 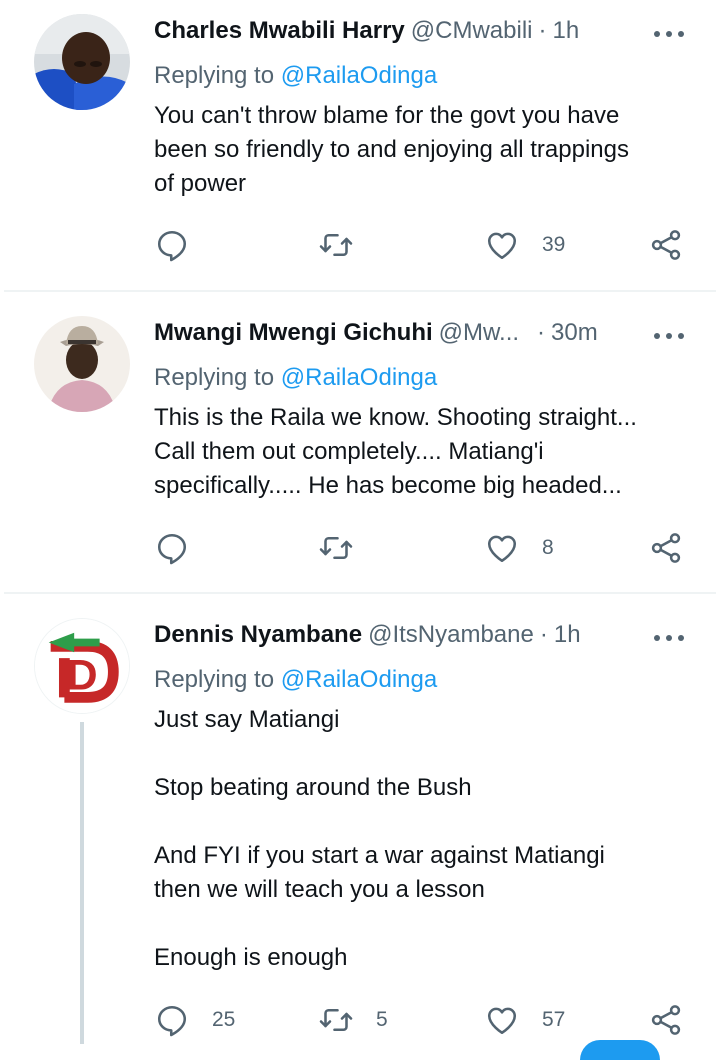 What do you see at coordinates (279, 31) in the screenshot?
I see `author-name: Charles Mwabili Harry` at bounding box center [279, 31].